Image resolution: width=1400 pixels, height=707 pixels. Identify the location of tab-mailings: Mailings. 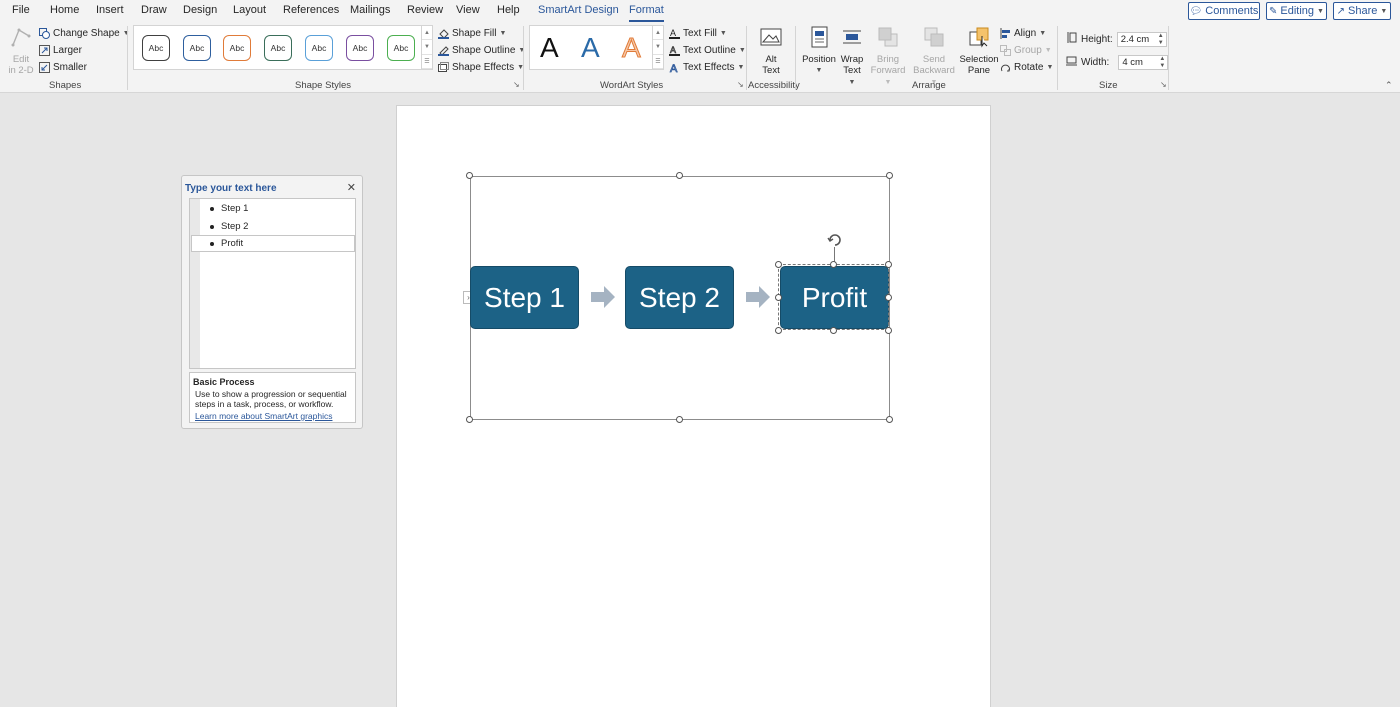
(370, 10).